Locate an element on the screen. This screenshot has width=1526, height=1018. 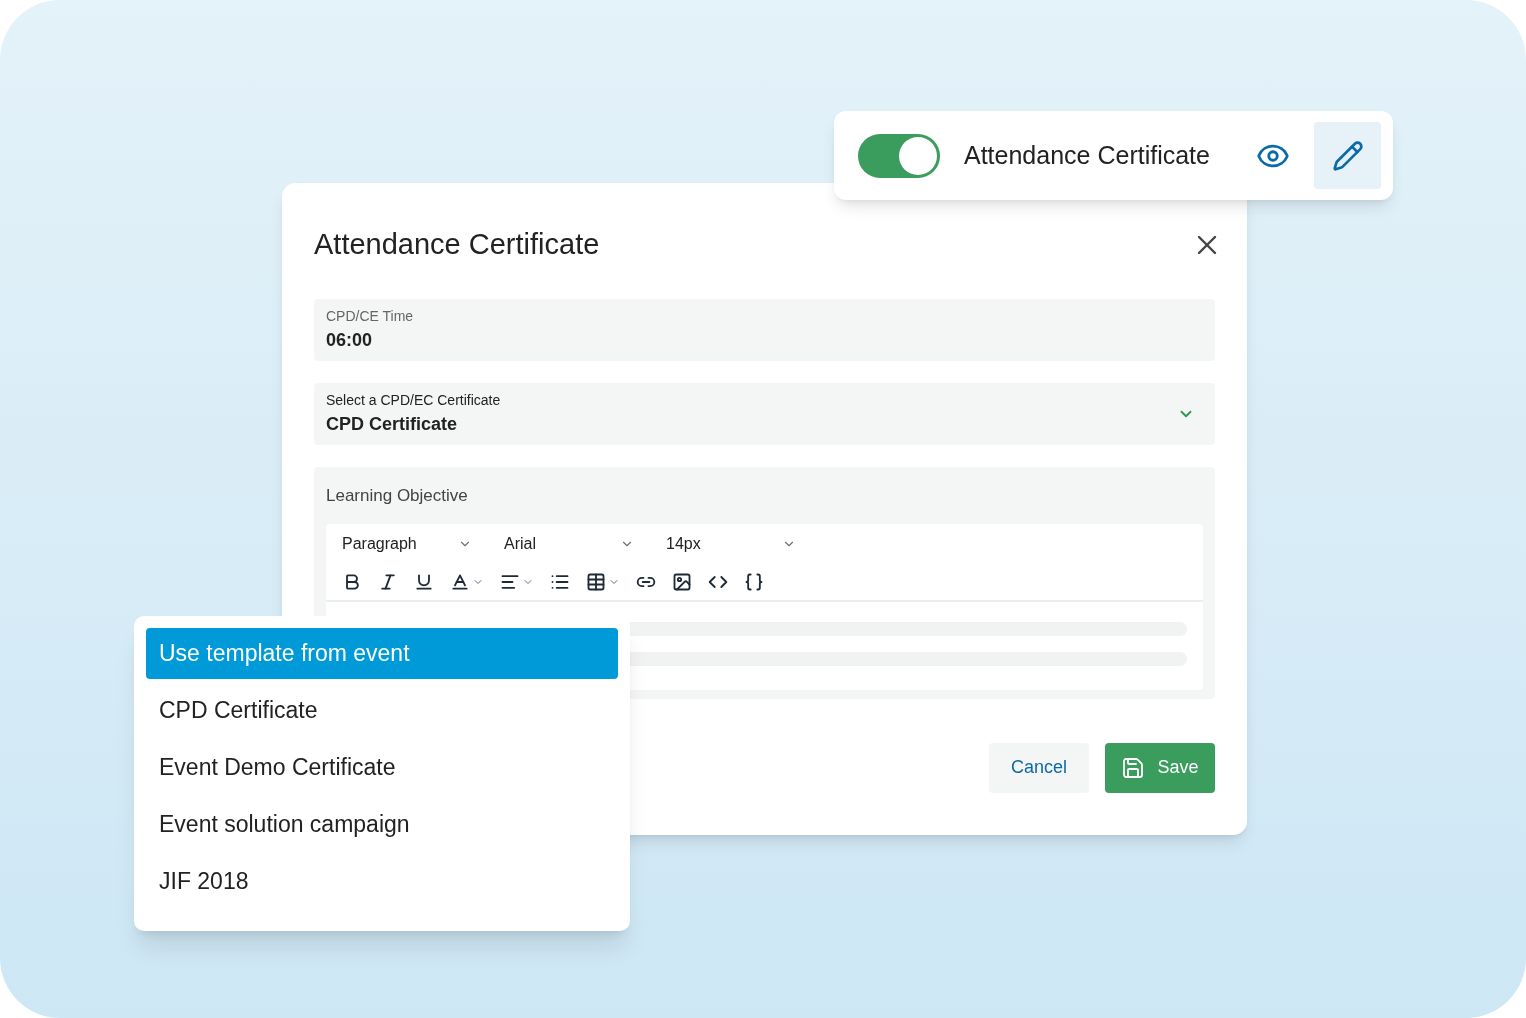
time-field: CPD/CE Time 06:00 is located at coordinates (764, 329).